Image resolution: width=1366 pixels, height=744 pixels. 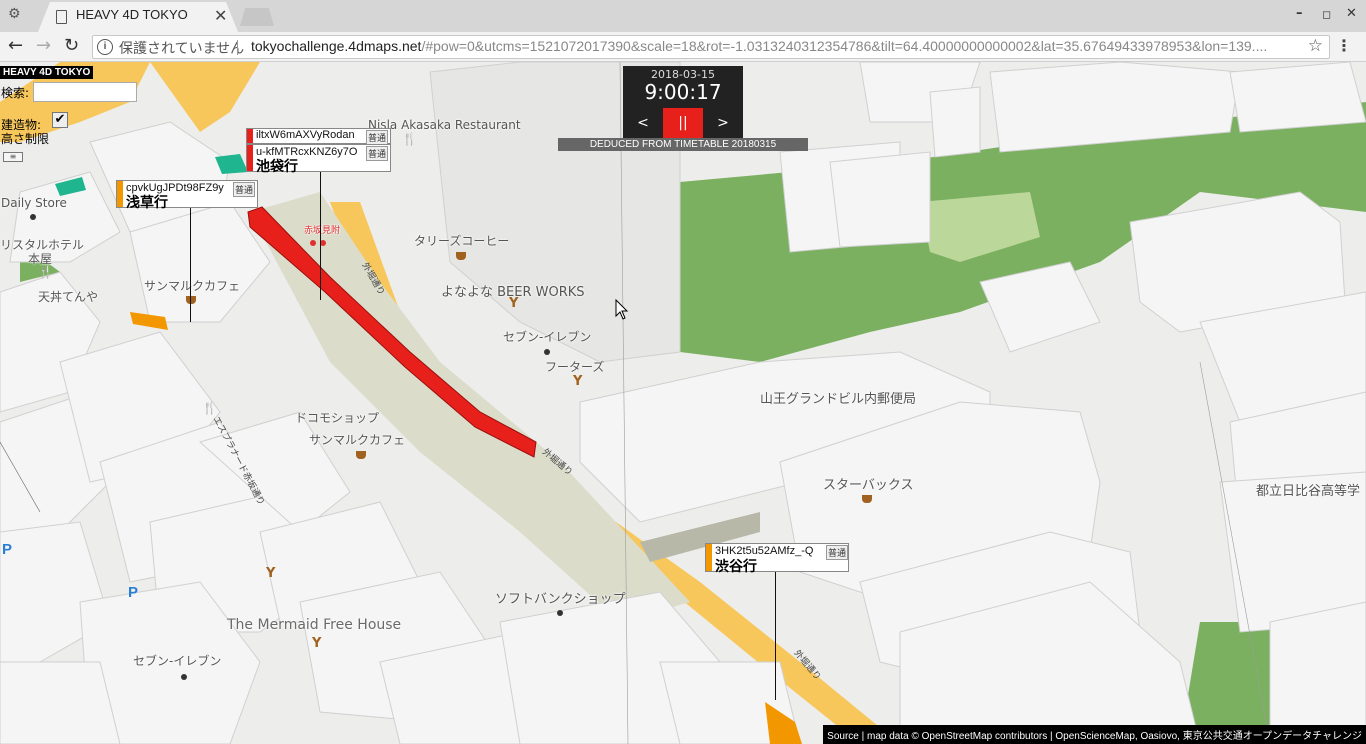 What do you see at coordinates (1344, 45) in the screenshot?
I see `browser-menu-icon: ⋮` at bounding box center [1344, 45].